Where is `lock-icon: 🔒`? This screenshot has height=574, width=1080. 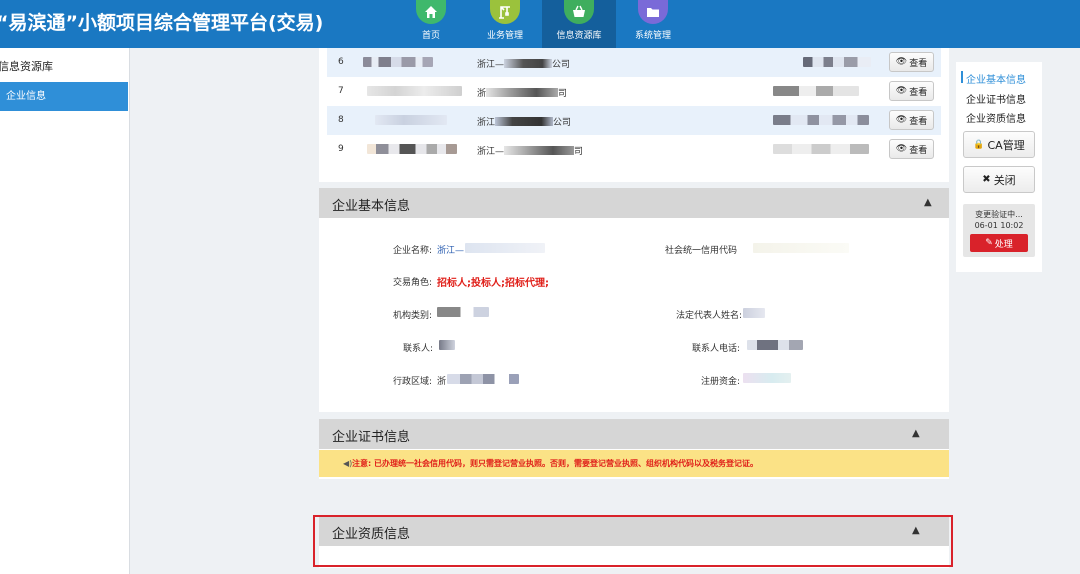 lock-icon: 🔒 is located at coordinates (979, 144).